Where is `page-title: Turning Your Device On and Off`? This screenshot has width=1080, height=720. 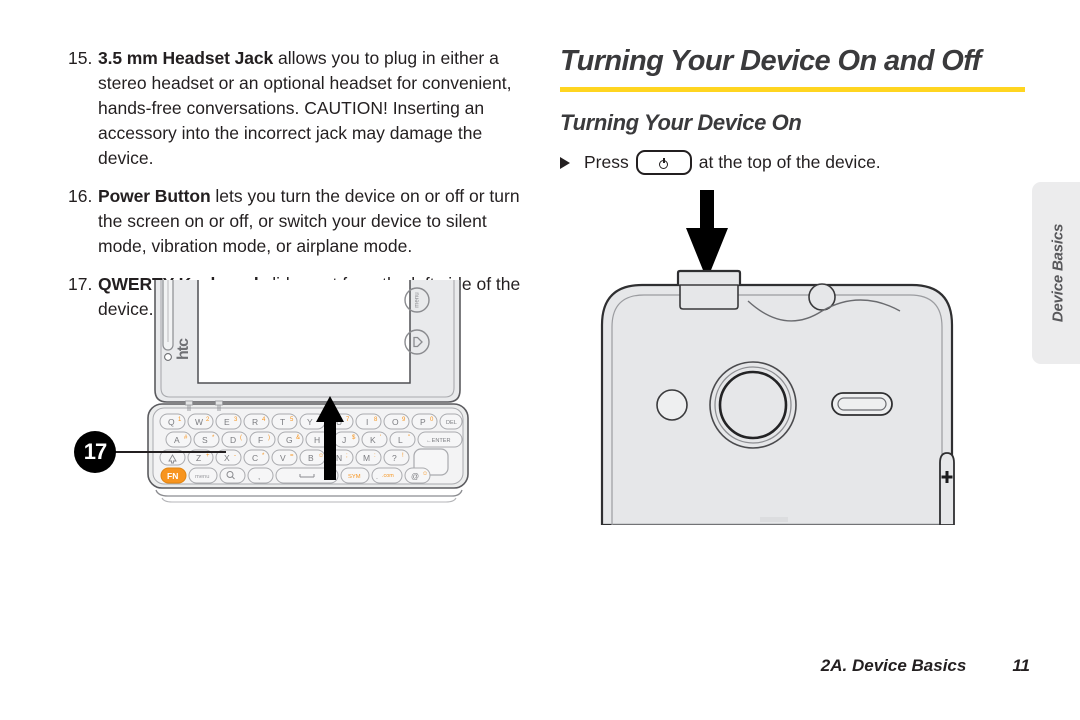
page-title: Turning Your Device On and Off is located at coordinates (770, 61).